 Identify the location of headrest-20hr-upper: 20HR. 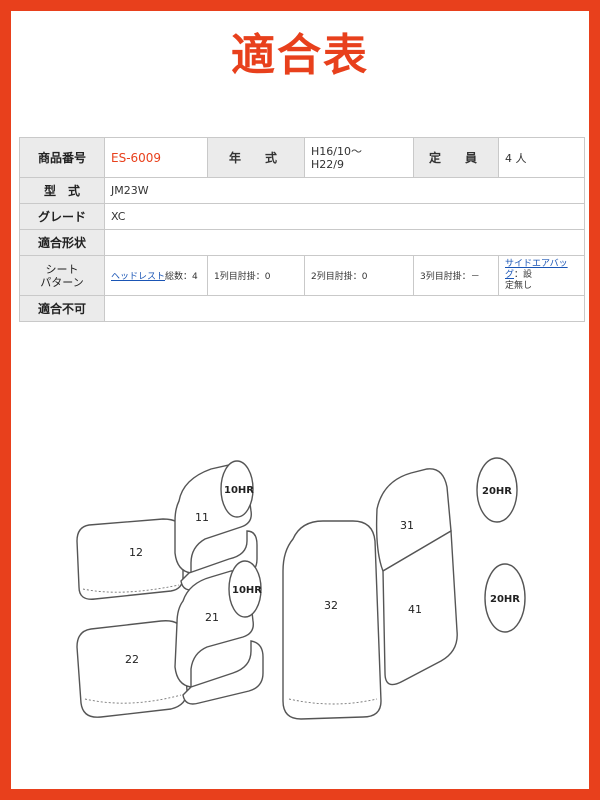
(497, 490).